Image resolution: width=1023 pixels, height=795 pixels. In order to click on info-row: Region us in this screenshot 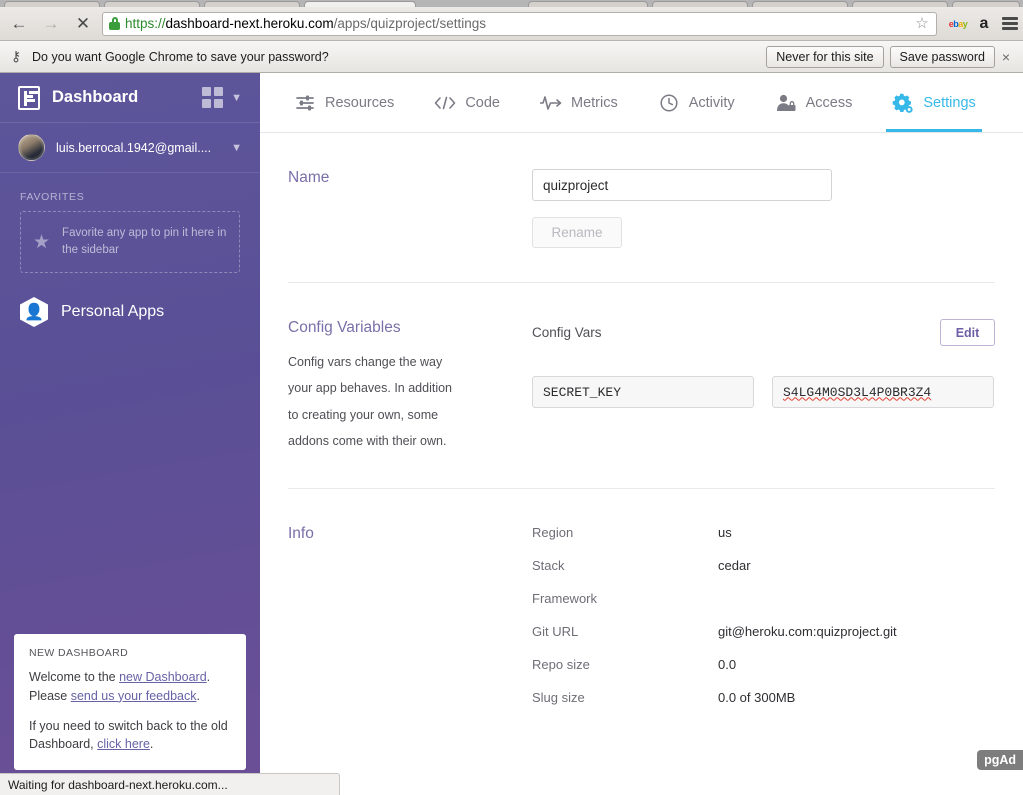, I will do `click(763, 532)`.